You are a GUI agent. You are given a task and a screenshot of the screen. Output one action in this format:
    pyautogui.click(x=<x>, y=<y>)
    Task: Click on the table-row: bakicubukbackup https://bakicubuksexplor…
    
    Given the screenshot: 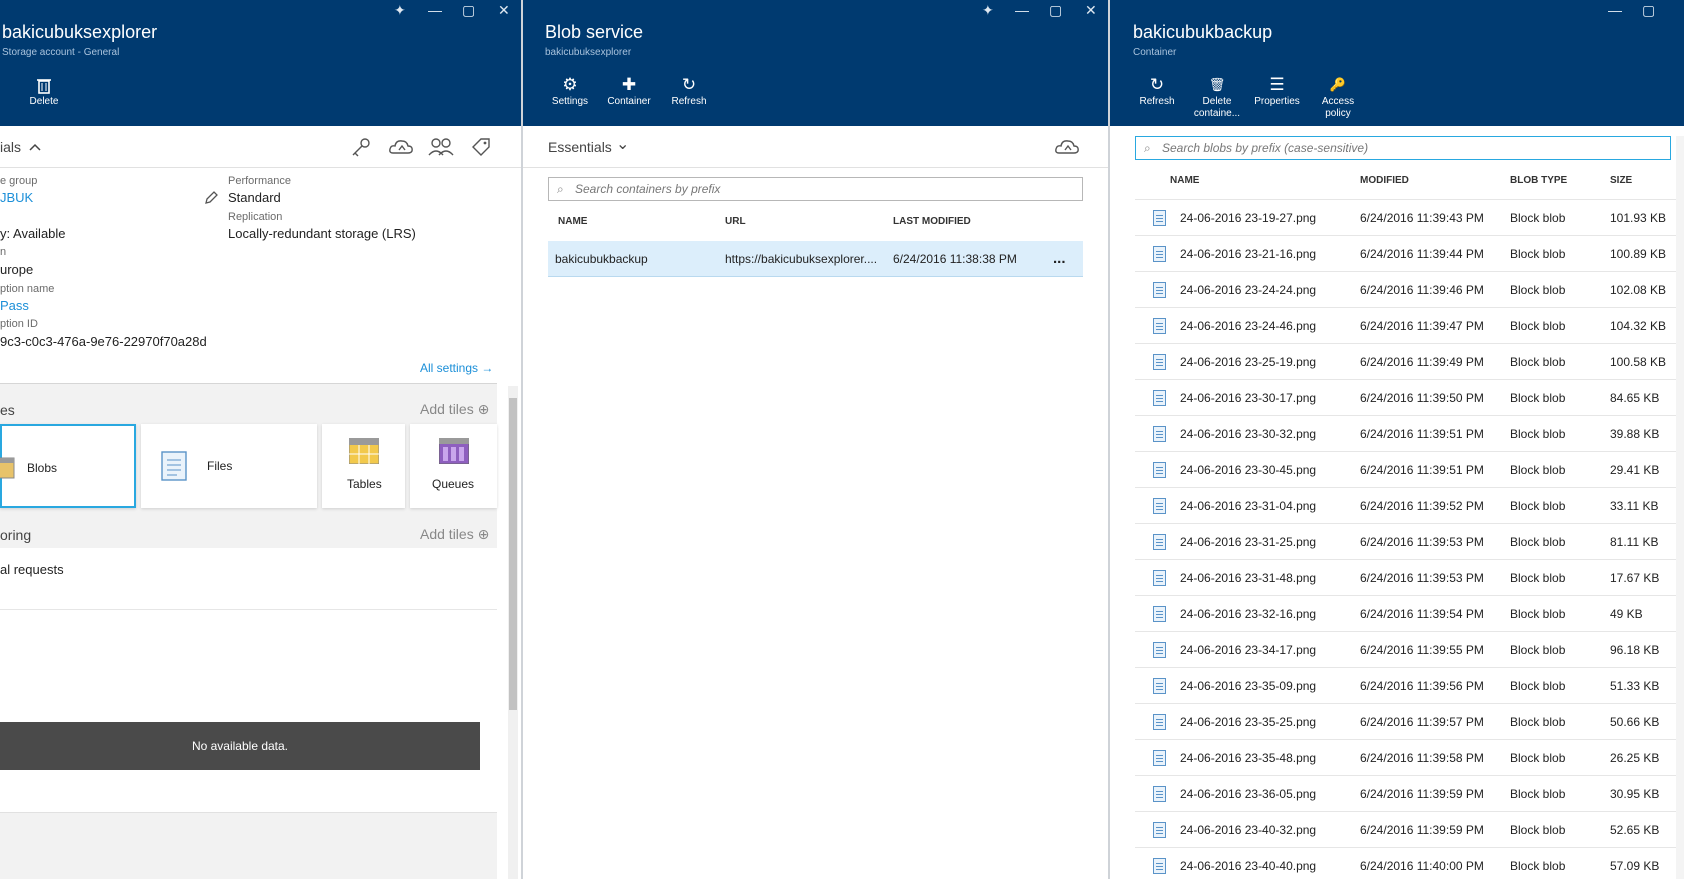 What is the action you would take?
    pyautogui.click(x=815, y=259)
    